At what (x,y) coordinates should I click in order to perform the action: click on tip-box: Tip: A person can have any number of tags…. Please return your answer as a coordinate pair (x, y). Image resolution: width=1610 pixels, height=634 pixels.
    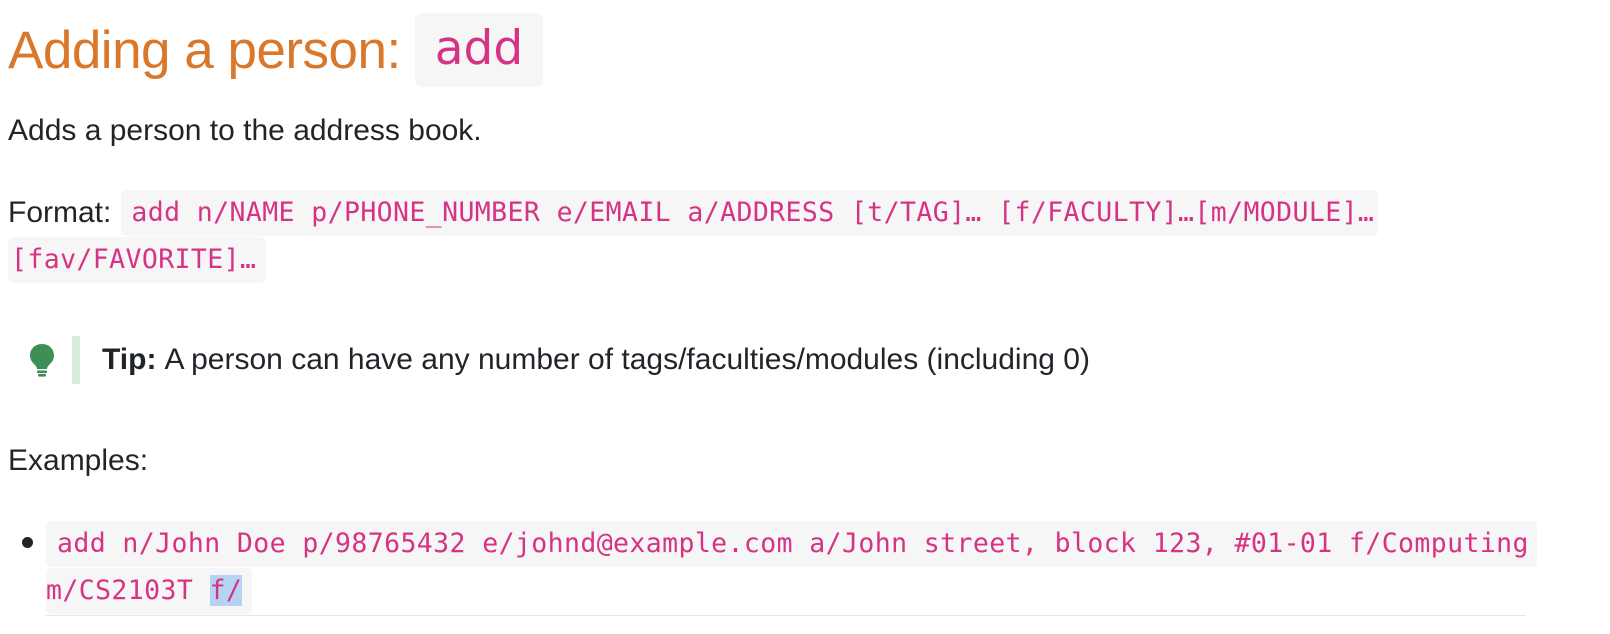
    Looking at the image, I should click on (559, 360).